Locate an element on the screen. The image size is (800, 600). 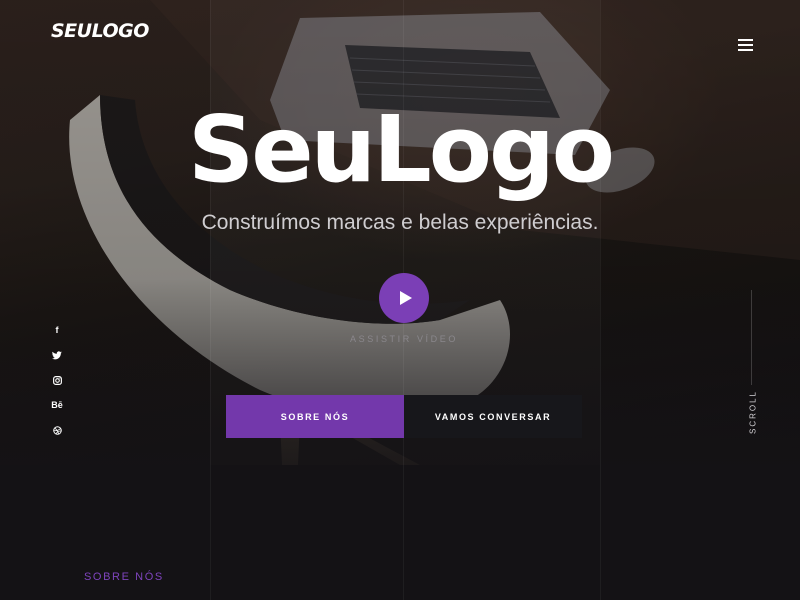
play-icon is located at coordinates (405, 298).